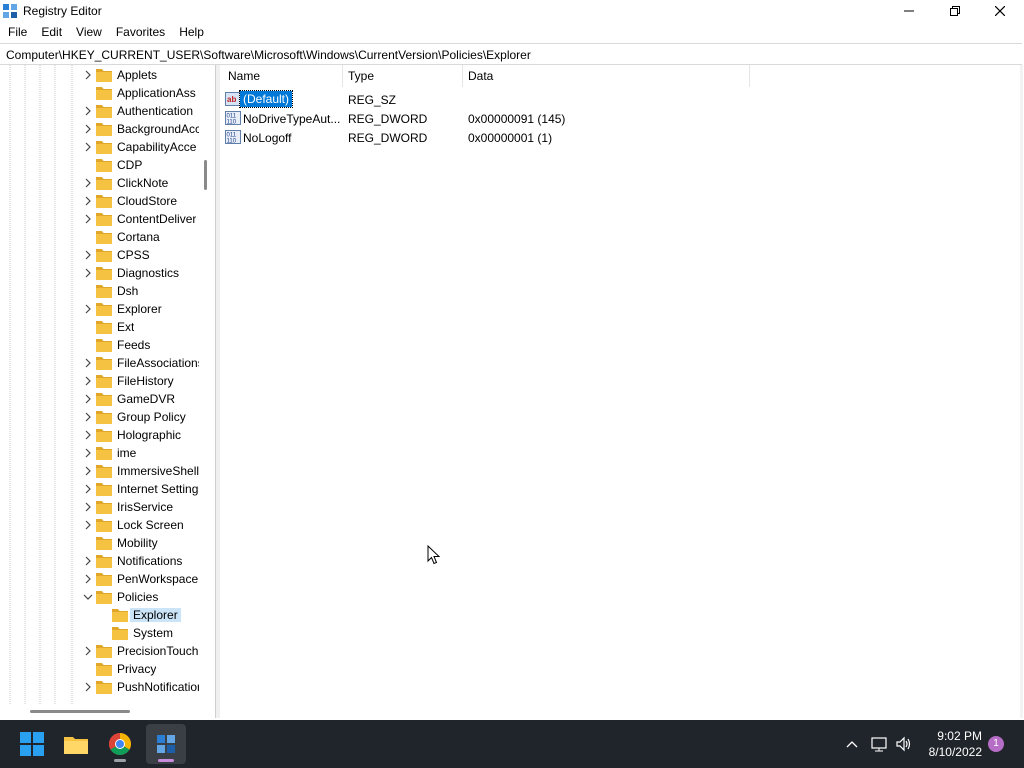 Image resolution: width=1024 pixels, height=768 pixels. What do you see at coordinates (1000, 11) in the screenshot?
I see `close-button` at bounding box center [1000, 11].